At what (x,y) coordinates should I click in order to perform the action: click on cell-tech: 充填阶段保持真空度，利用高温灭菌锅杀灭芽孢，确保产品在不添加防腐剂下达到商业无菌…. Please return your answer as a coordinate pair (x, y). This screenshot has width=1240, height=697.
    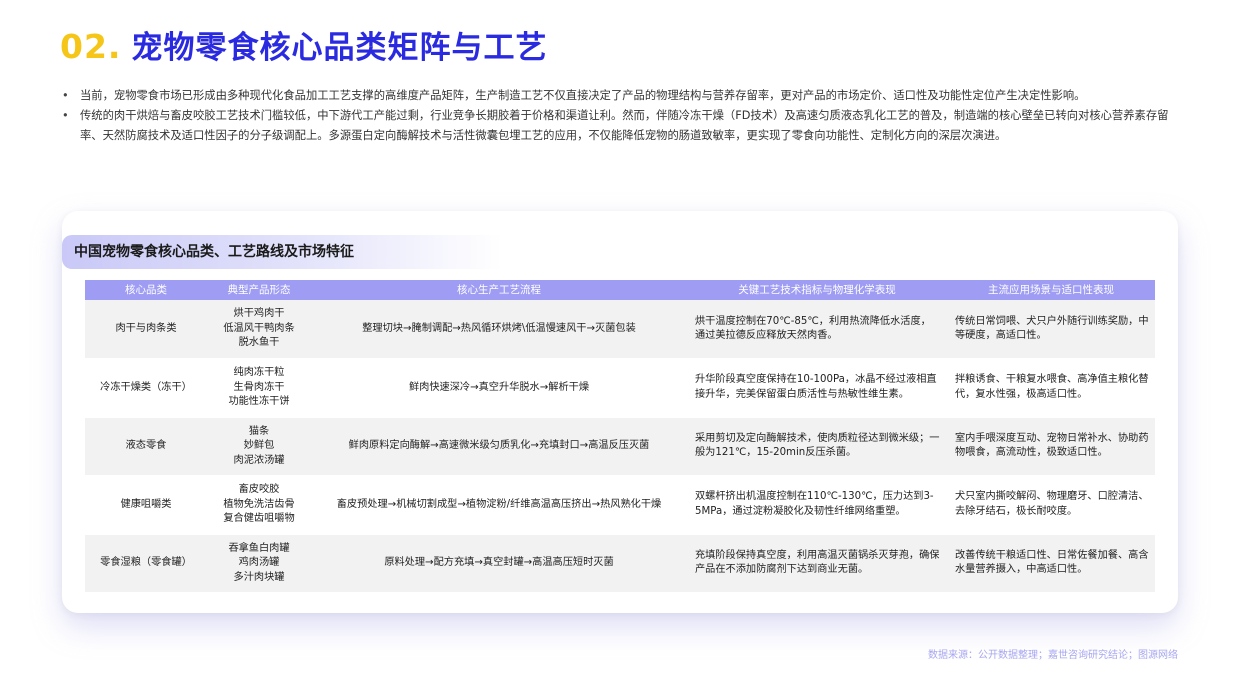
    Looking at the image, I should click on (817, 563).